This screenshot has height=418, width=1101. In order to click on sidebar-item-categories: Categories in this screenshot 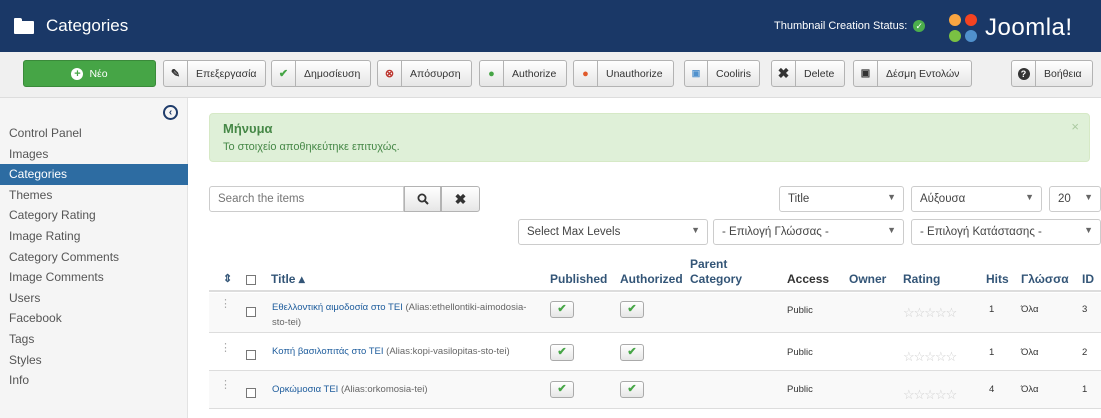, I will do `click(94, 174)`.